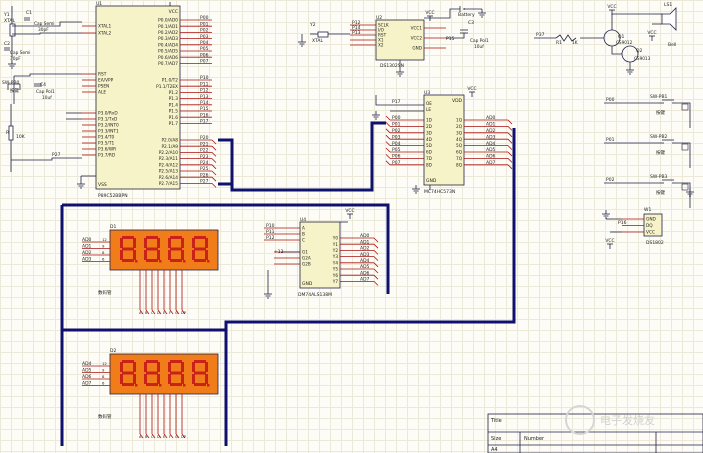  What do you see at coordinates (305, 252) in the screenshot?
I see `decoder-pin-name: G1` at bounding box center [305, 252].